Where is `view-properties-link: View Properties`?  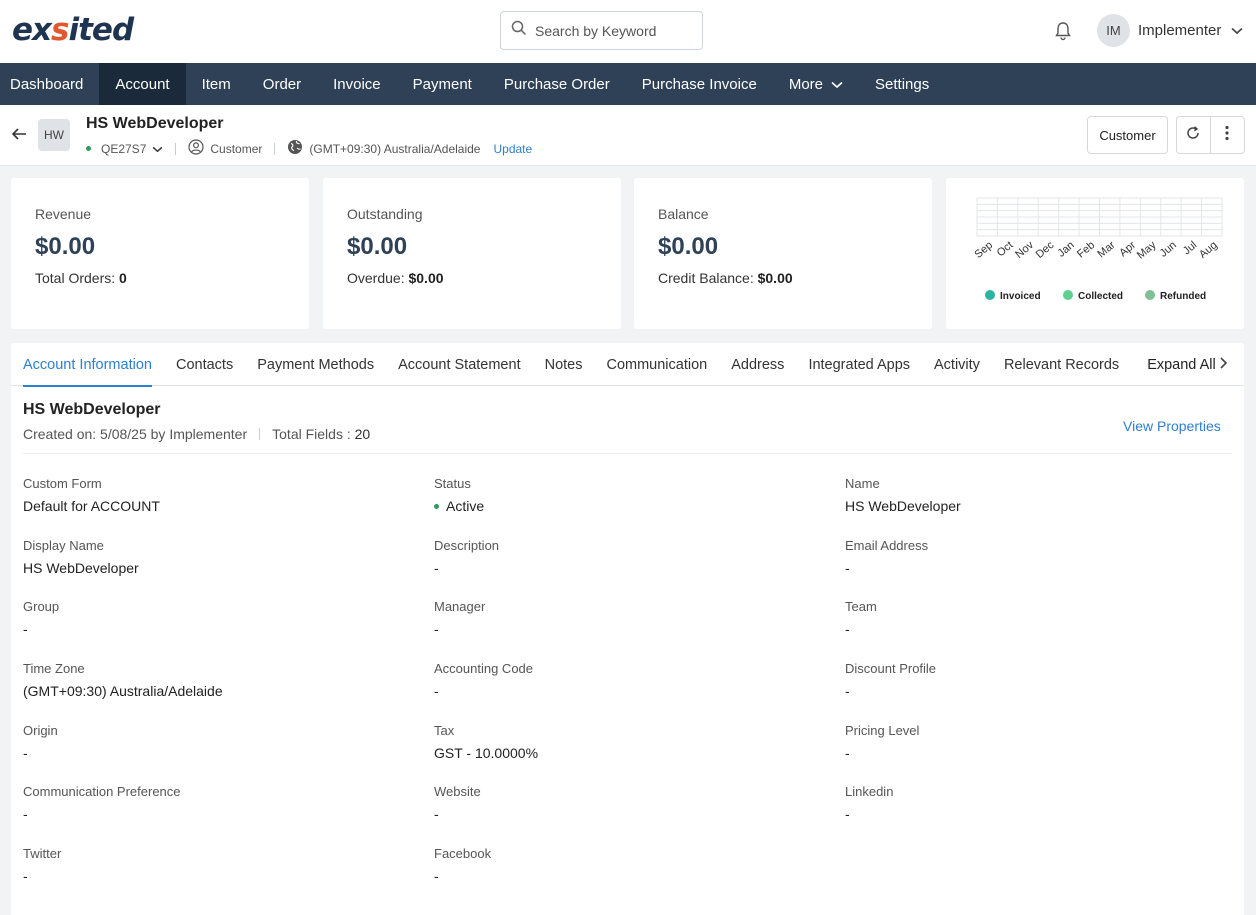 view-properties-link: View Properties is located at coordinates (1172, 426).